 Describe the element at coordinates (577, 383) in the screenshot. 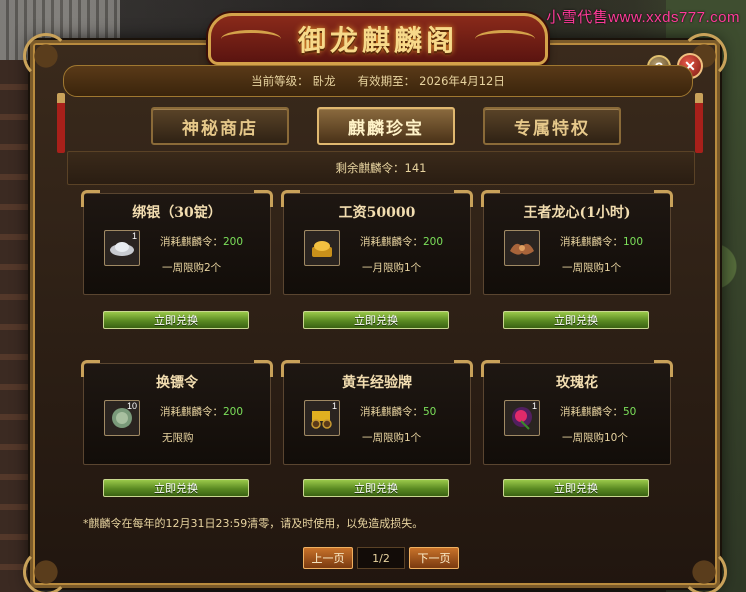

I see `item-name: 玫瑰花` at that location.